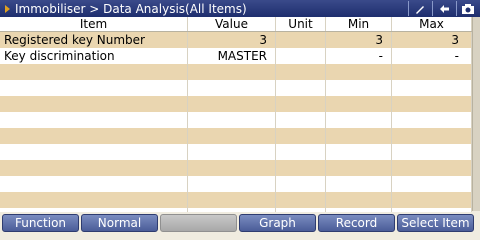 The width and height of the screenshot is (480, 240). What do you see at coordinates (94, 24) in the screenshot?
I see `column-header-item: Item` at bounding box center [94, 24].